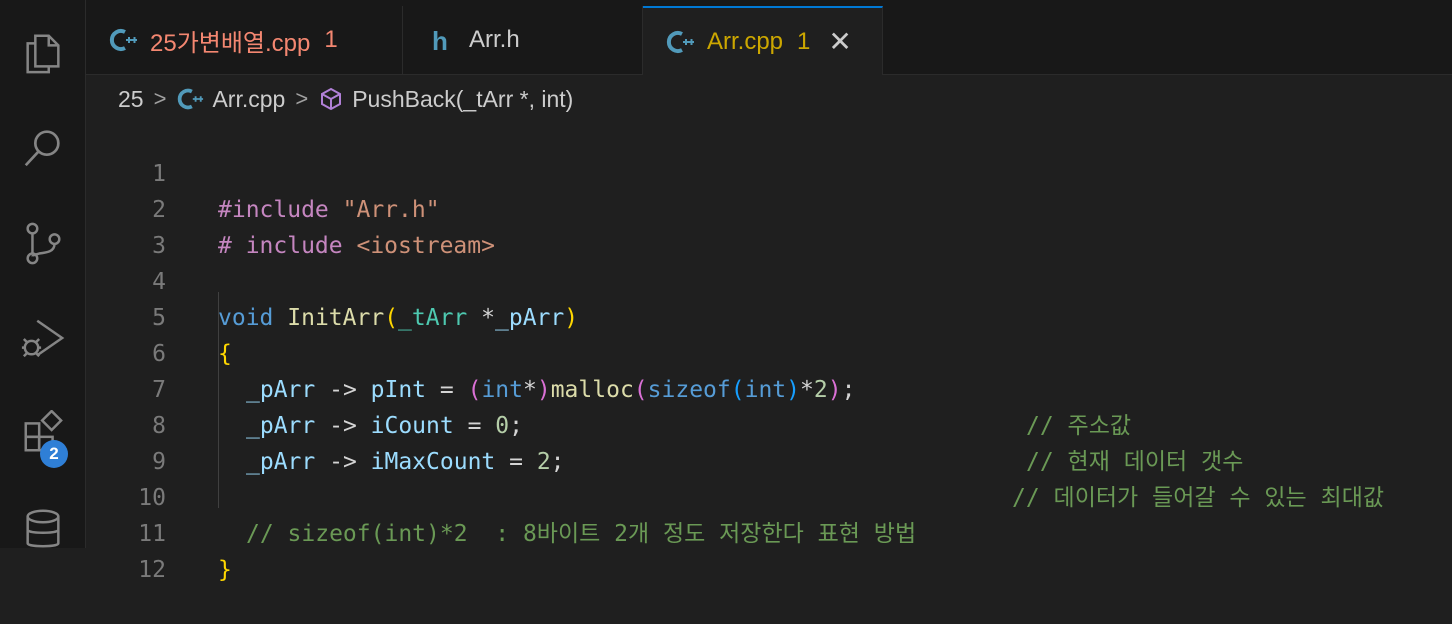 This screenshot has height=624, width=1452. I want to click on close-icon: ✕, so click(839, 41).